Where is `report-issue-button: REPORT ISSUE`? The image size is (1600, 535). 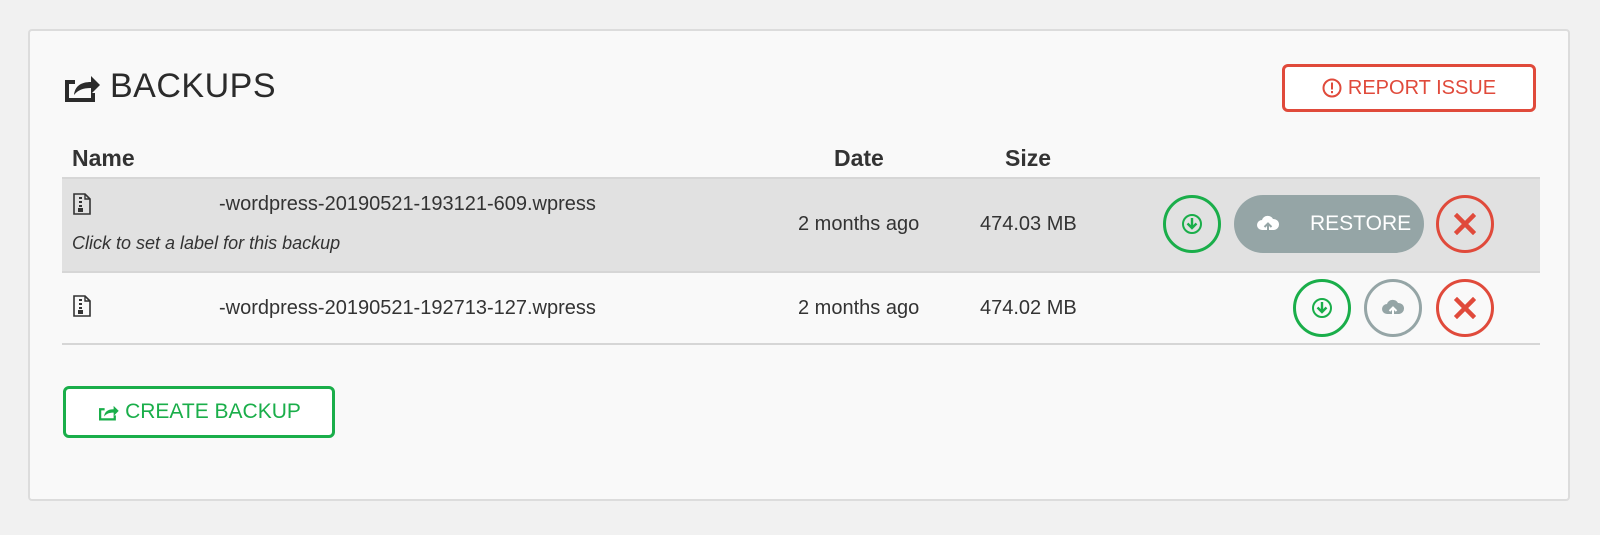 report-issue-button: REPORT ISSUE is located at coordinates (1409, 88).